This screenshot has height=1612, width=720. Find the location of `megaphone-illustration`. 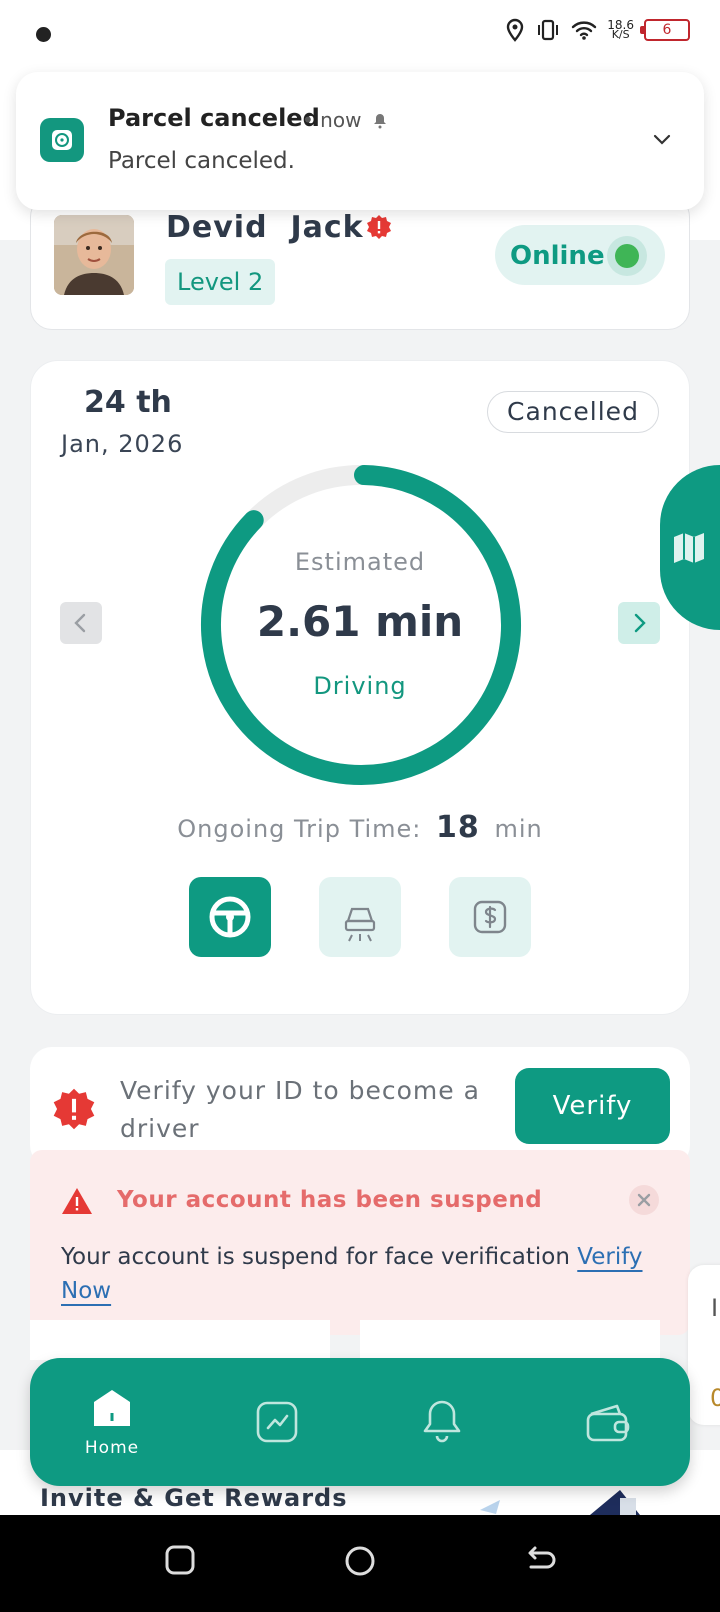

megaphone-illustration is located at coordinates (560, 1502).